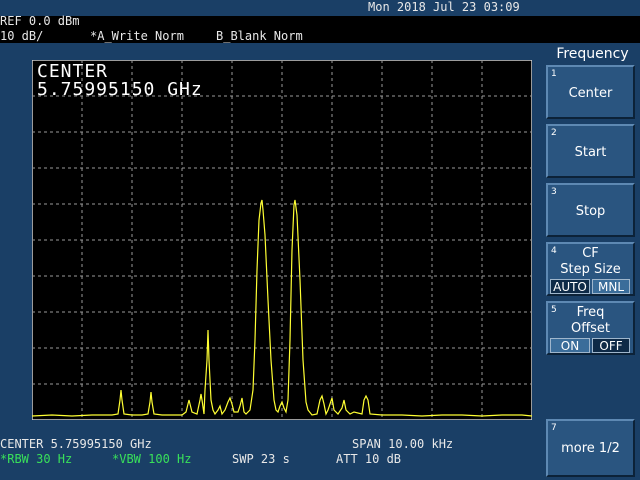 This screenshot has width=640, height=480. I want to click on softkey-number: 1, so click(554, 74).